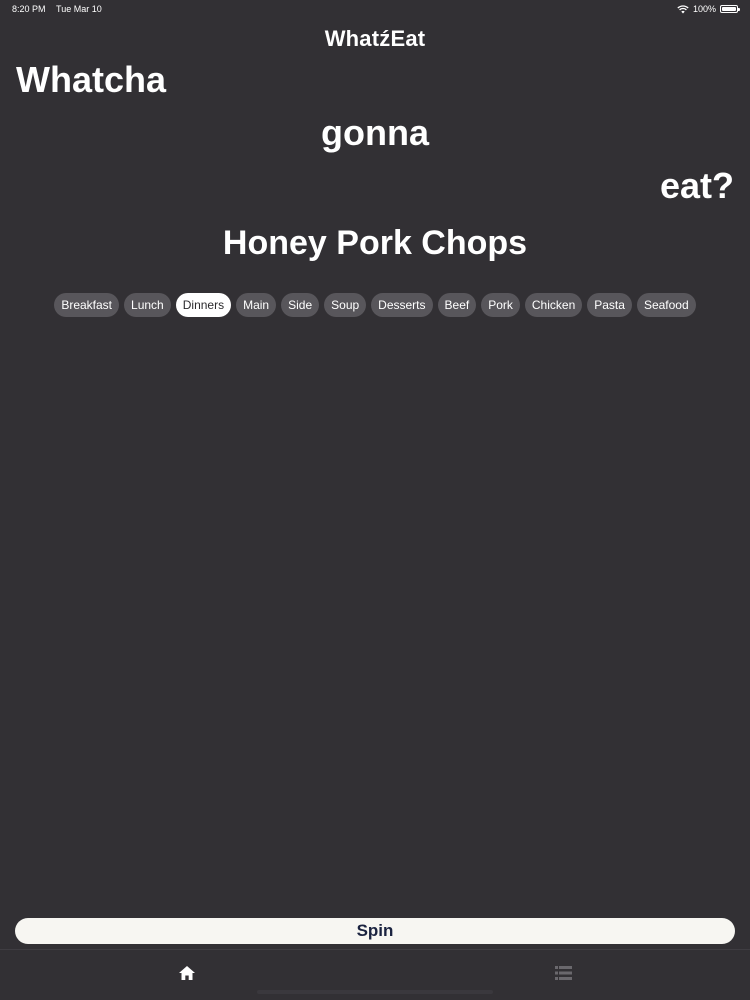 The image size is (750, 1000). What do you see at coordinates (300, 305) in the screenshot?
I see `category-chip-side: Side` at bounding box center [300, 305].